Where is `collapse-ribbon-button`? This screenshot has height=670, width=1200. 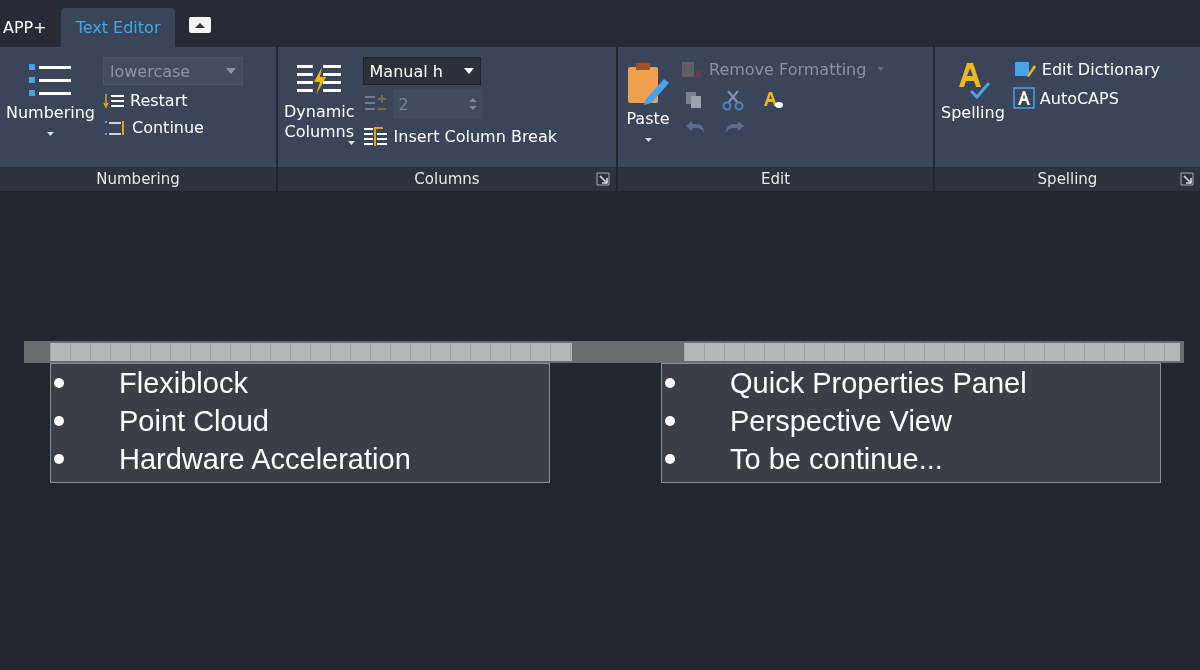
collapse-ribbon-button is located at coordinates (200, 25).